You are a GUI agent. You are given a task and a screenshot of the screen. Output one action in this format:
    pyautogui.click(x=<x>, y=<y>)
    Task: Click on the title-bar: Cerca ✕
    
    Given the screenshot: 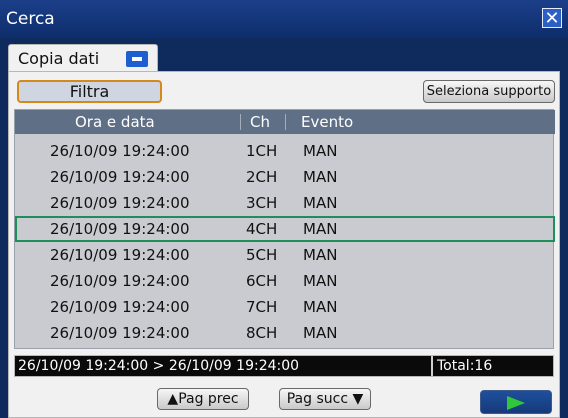 What is the action you would take?
    pyautogui.click(x=284, y=19)
    